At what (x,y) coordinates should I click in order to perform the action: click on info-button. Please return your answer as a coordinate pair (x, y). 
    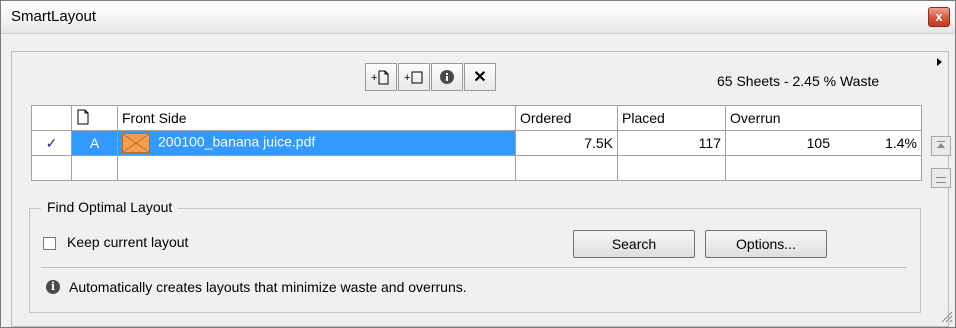
    Looking at the image, I should click on (447, 77).